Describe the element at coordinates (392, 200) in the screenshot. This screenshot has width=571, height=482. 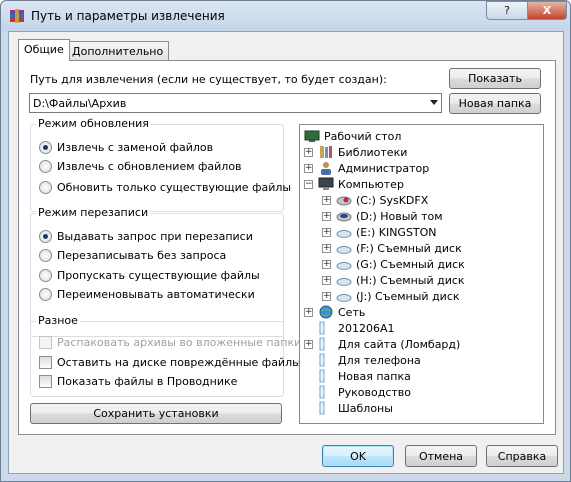
I see `tree-item-label: (C:) SysKDFX` at that location.